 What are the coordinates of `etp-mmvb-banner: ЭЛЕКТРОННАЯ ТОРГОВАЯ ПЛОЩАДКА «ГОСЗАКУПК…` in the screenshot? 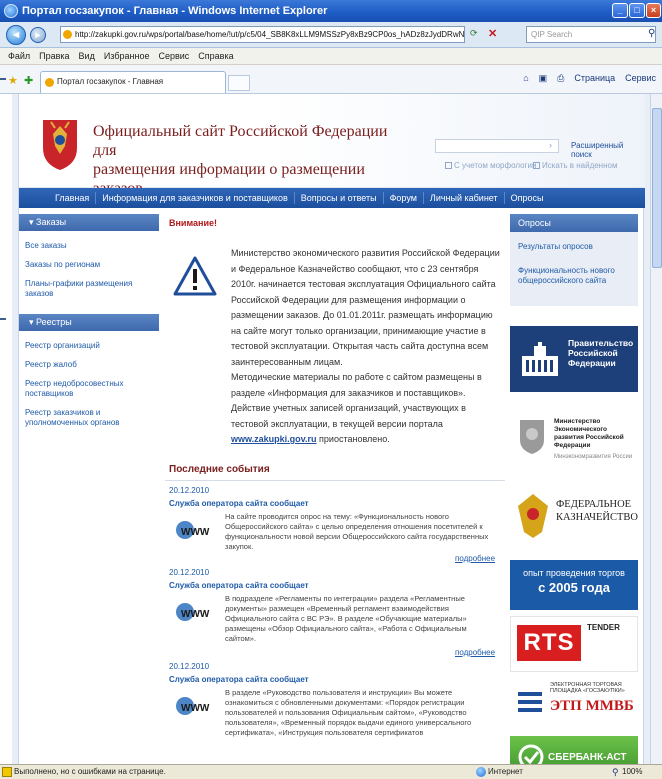 It's located at (574, 703).